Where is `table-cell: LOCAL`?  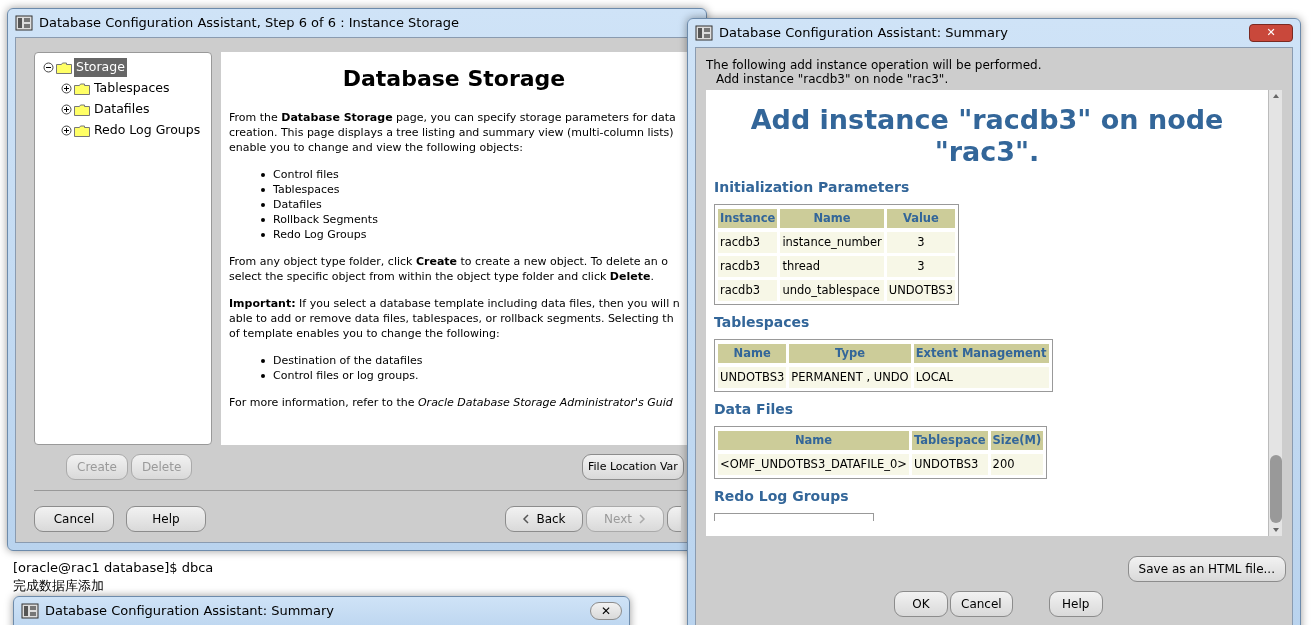 table-cell: LOCAL is located at coordinates (981, 377).